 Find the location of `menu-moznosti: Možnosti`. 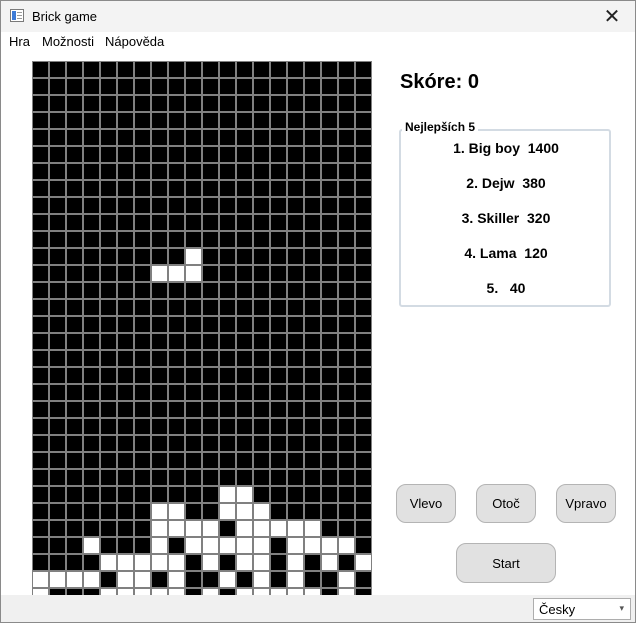

menu-moznosti: Možnosti is located at coordinates (68, 41).